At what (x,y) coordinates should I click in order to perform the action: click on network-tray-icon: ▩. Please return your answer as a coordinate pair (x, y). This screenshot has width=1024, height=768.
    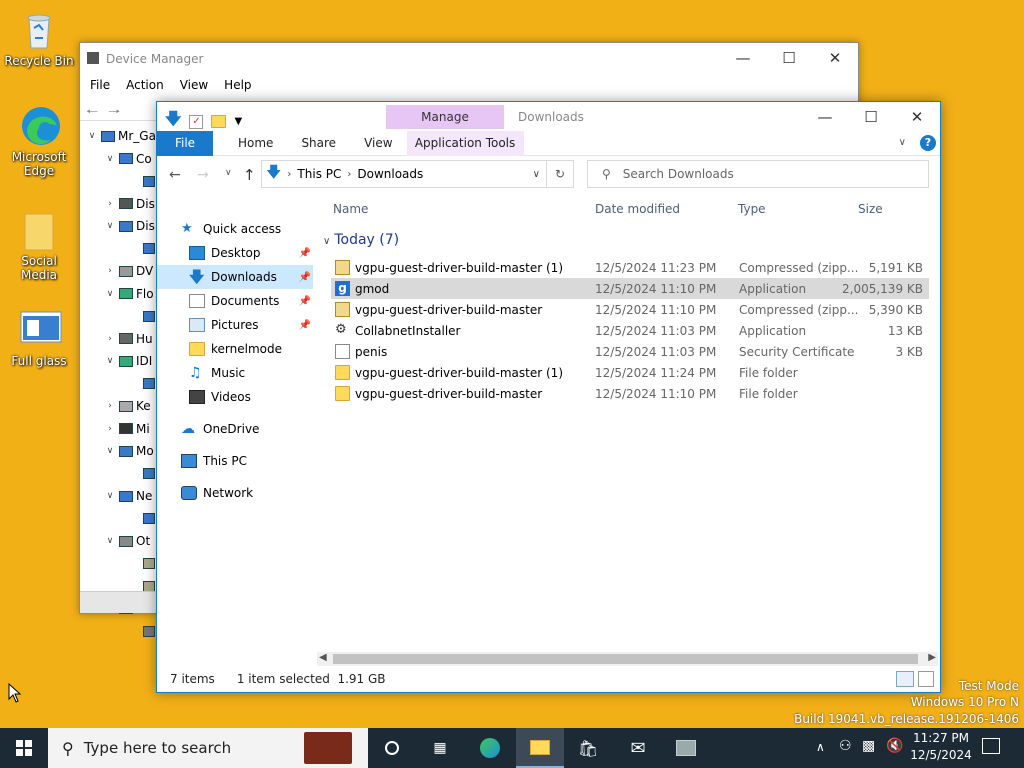
    Looking at the image, I should click on (868, 746).